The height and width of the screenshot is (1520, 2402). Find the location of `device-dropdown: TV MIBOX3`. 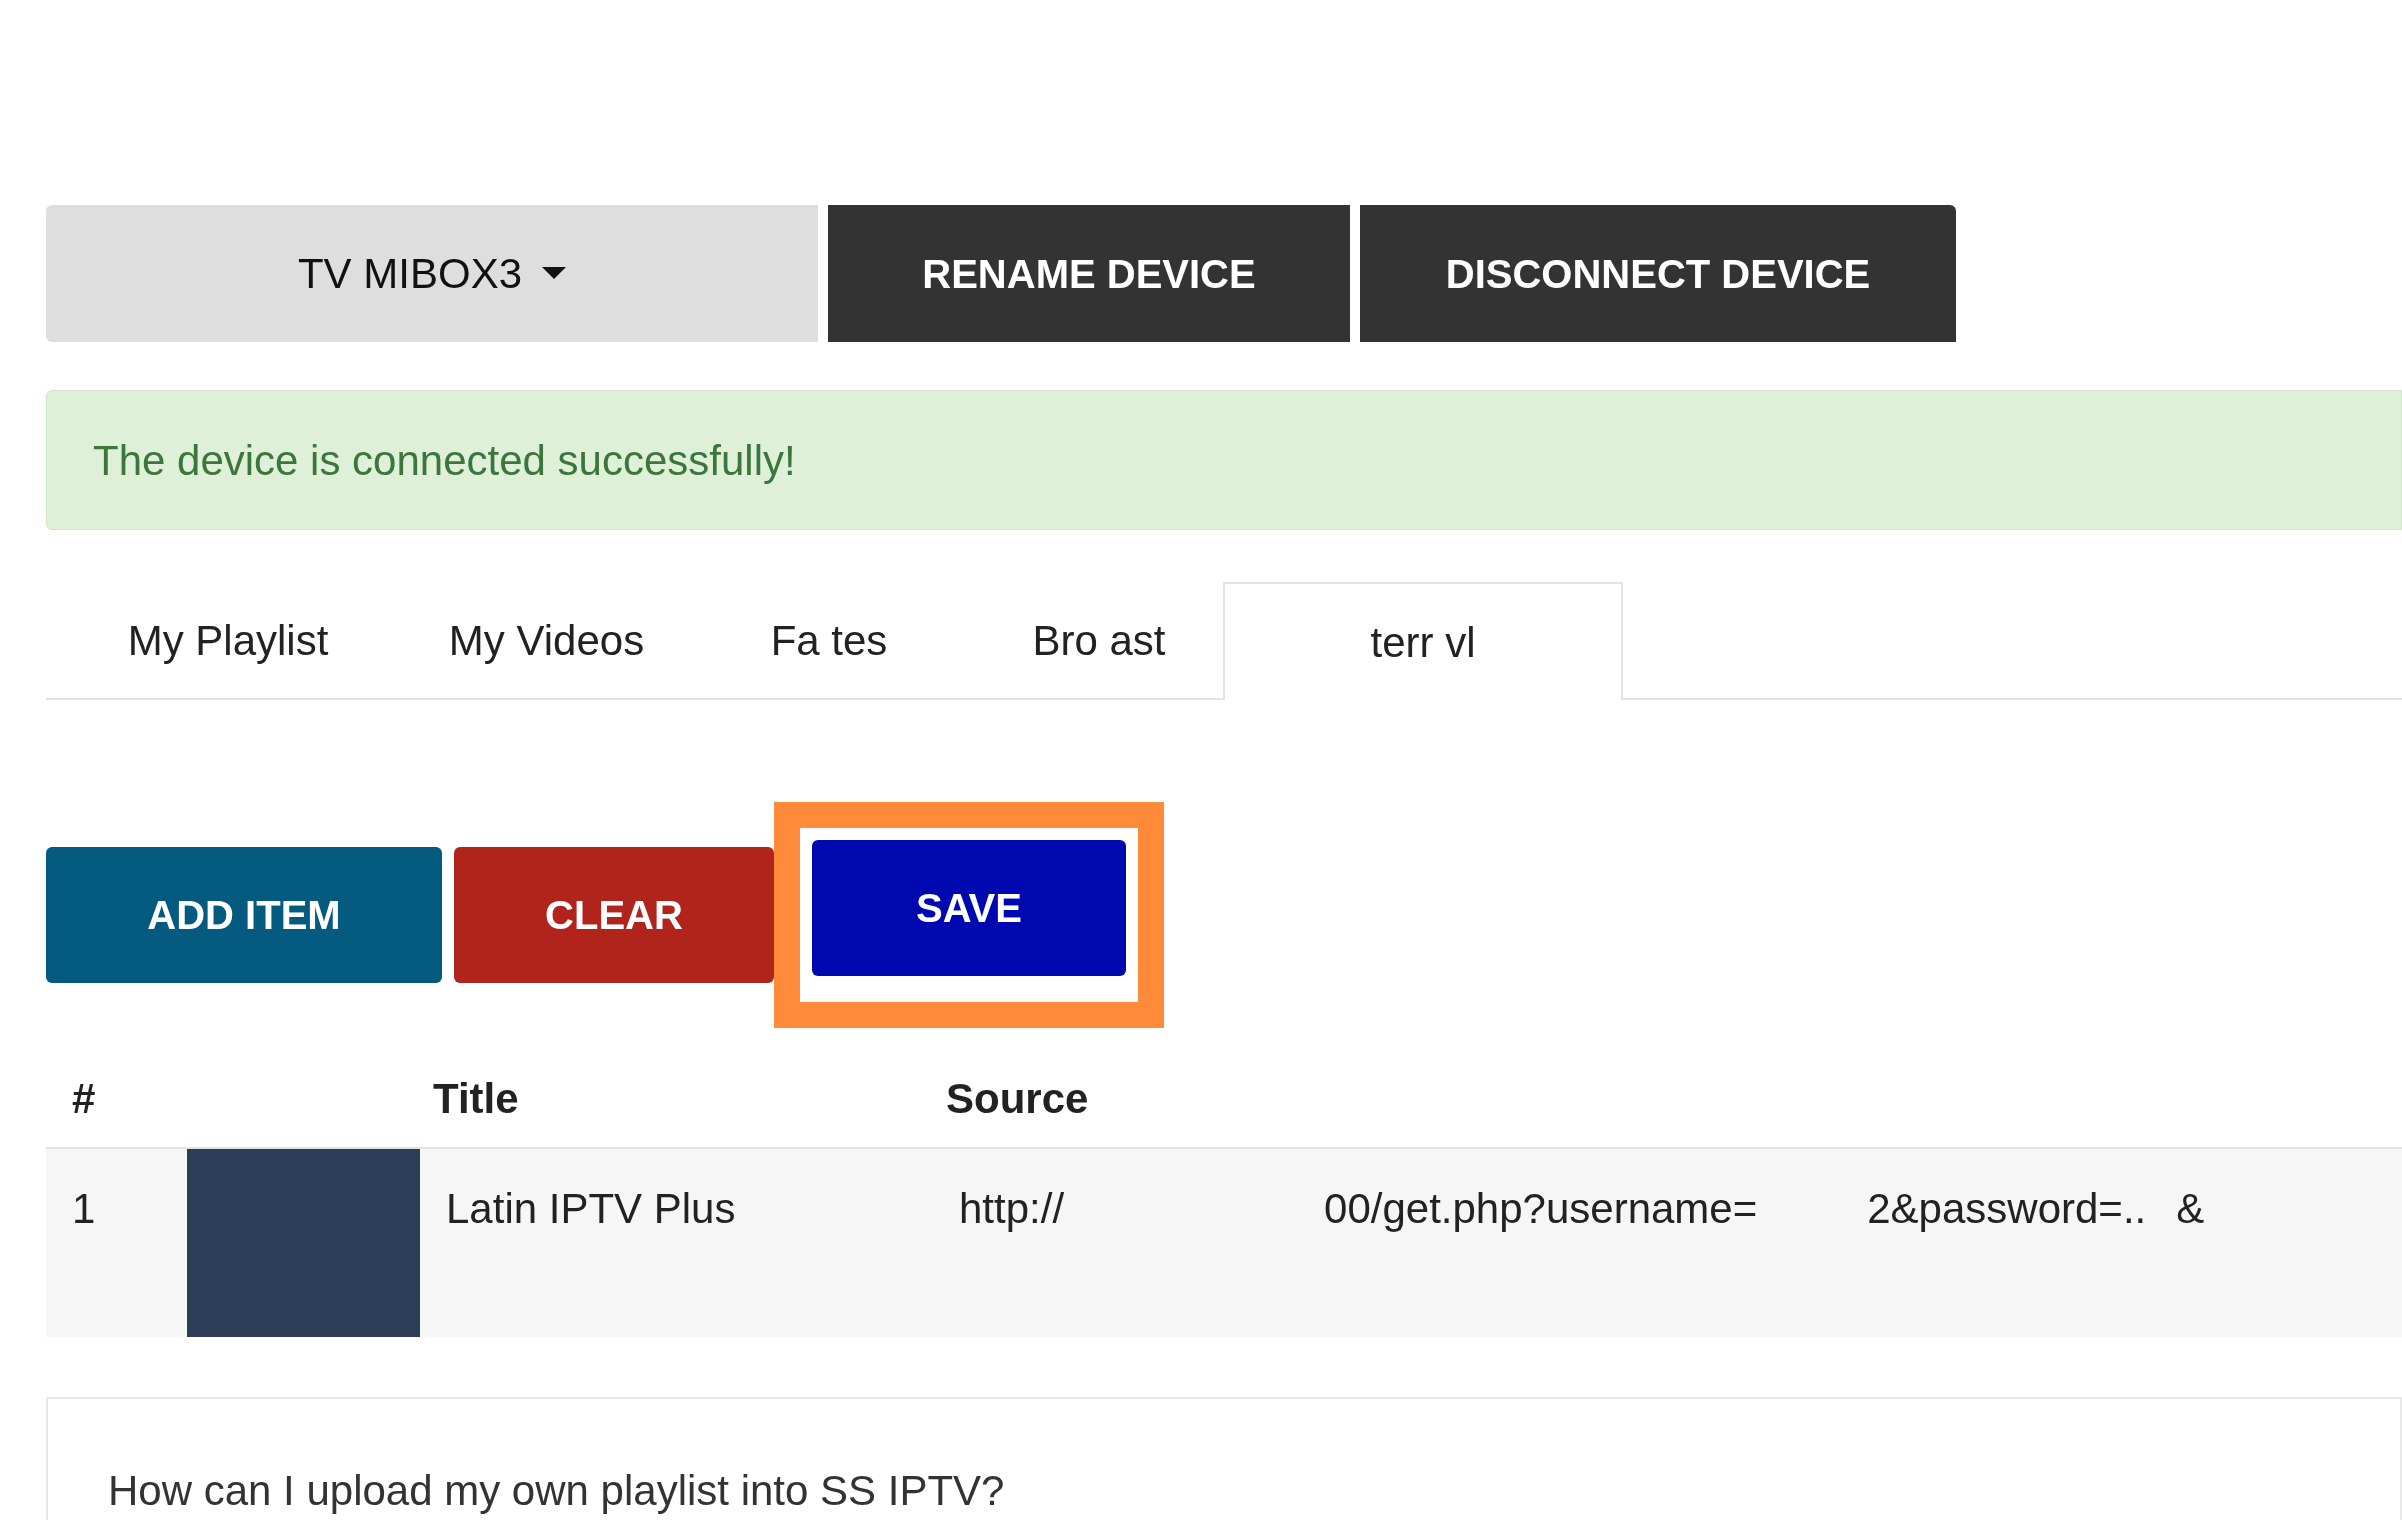

device-dropdown: TV MIBOX3 is located at coordinates (432, 273).